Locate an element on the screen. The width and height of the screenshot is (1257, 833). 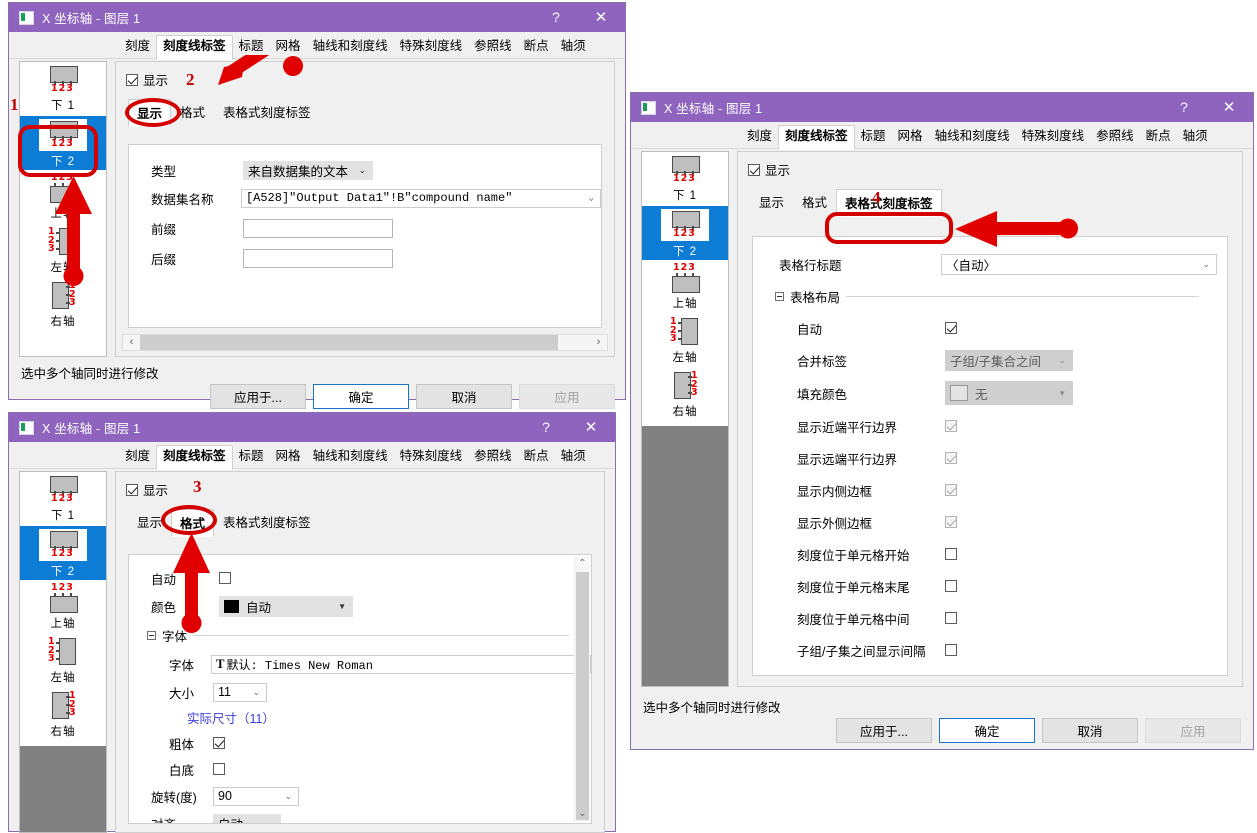
table-row: 刻度位于单元格末尾 is located at coordinates (1012, 586).